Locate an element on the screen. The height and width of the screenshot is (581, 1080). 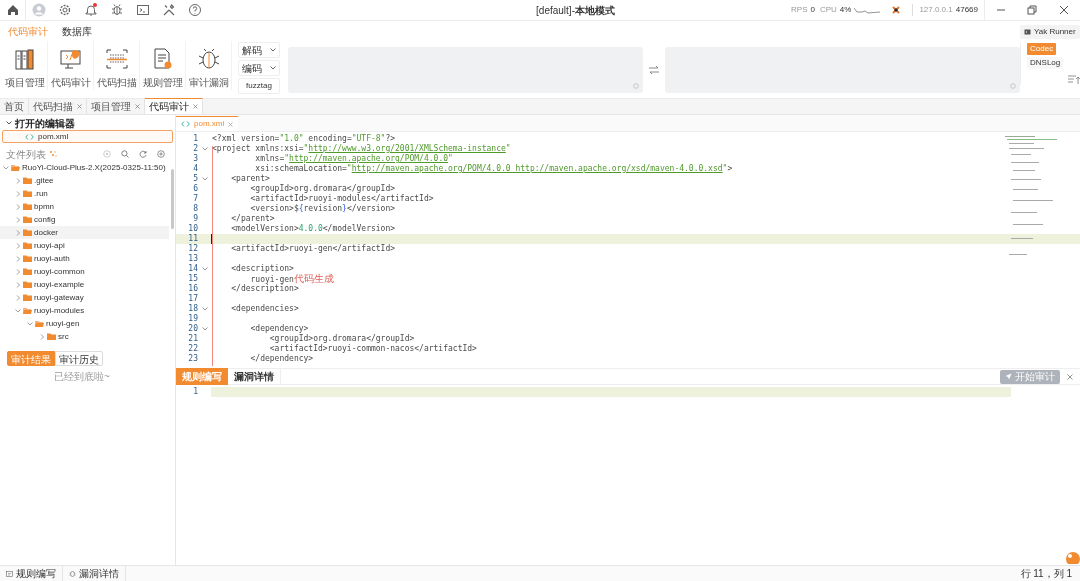
toolbar-button: 规则管理 is located at coordinates (163, 65).